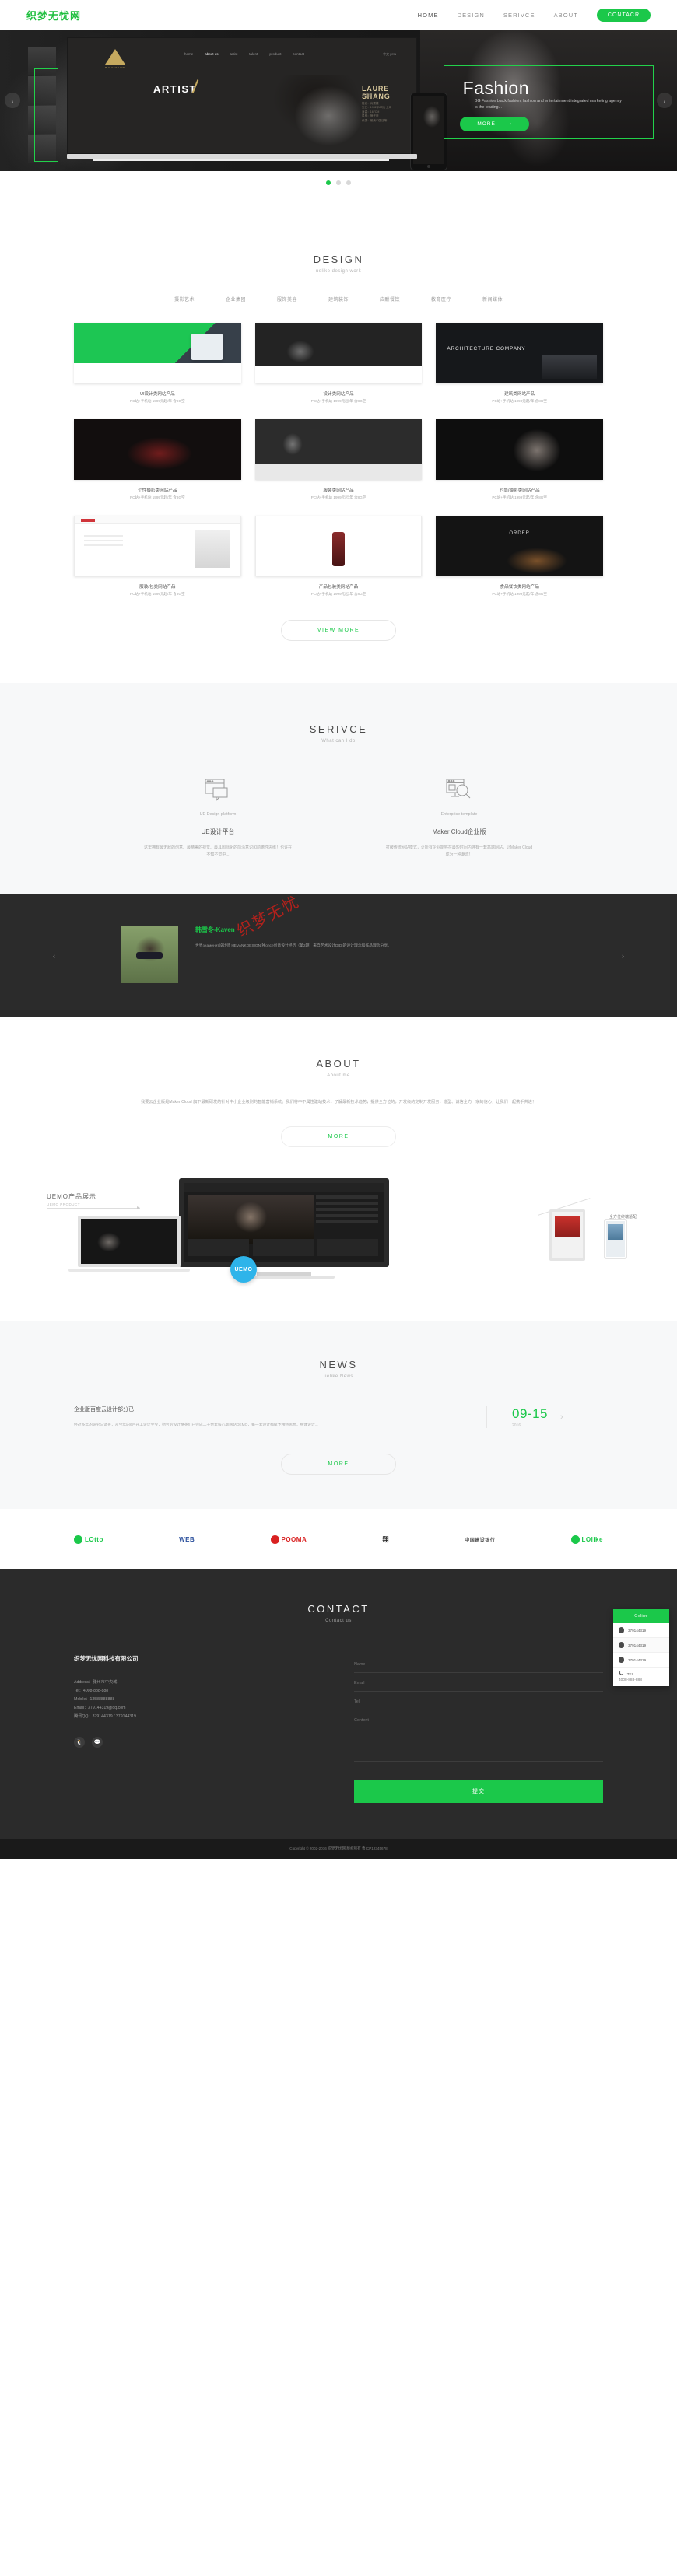 Image resolution: width=677 pixels, height=2576 pixels. I want to click on showcase-arrow-left-icon, so click(93, 1208).